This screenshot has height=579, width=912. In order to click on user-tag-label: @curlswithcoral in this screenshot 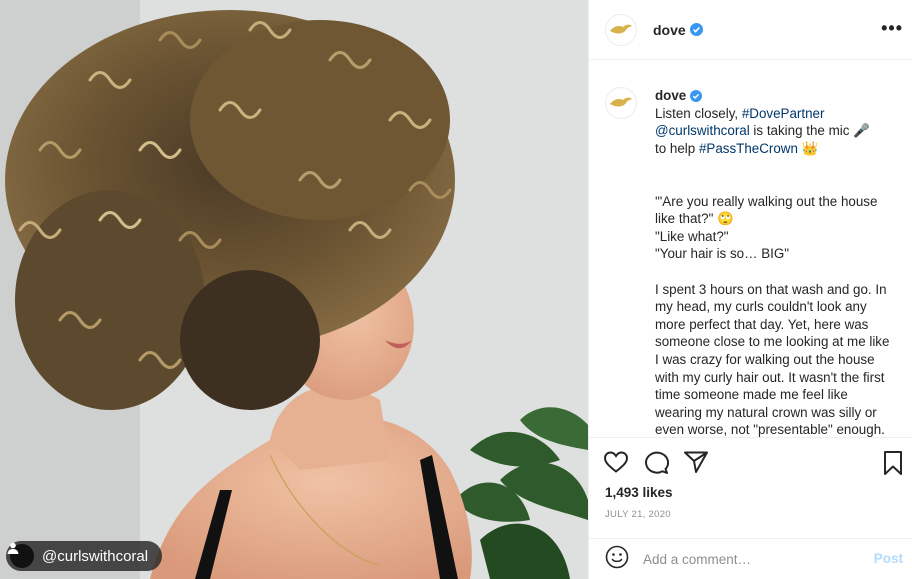, I will do `click(95, 556)`.